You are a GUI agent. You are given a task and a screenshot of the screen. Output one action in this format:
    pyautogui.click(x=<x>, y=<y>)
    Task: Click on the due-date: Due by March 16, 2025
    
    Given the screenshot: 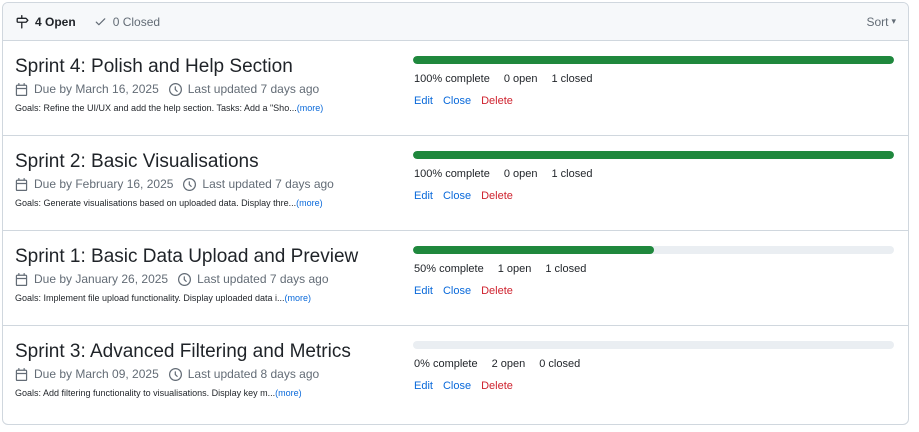 What is the action you would take?
    pyautogui.click(x=96, y=89)
    